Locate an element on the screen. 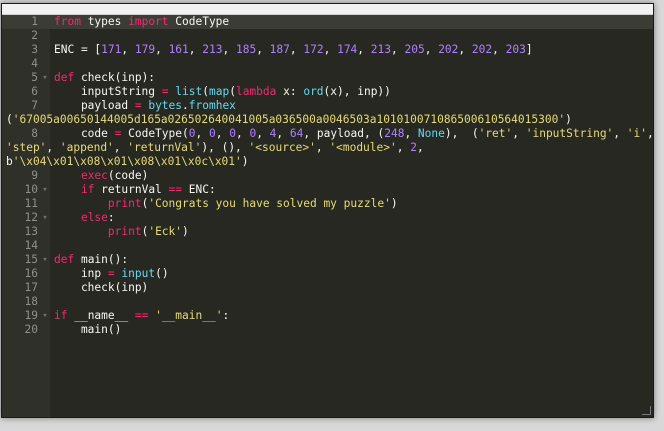 The width and height of the screenshot is (664, 431). code-token: 205 is located at coordinates (414, 49).